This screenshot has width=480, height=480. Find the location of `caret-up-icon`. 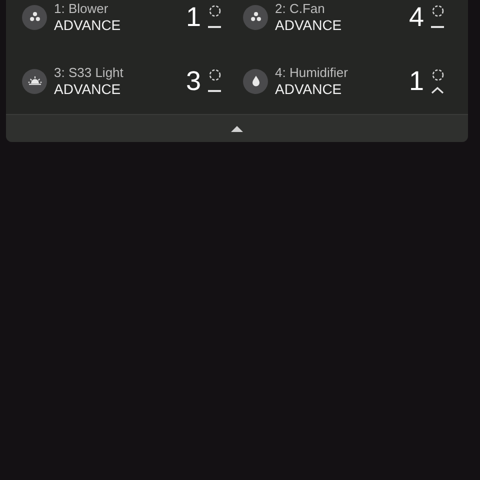

caret-up-icon is located at coordinates (237, 128).